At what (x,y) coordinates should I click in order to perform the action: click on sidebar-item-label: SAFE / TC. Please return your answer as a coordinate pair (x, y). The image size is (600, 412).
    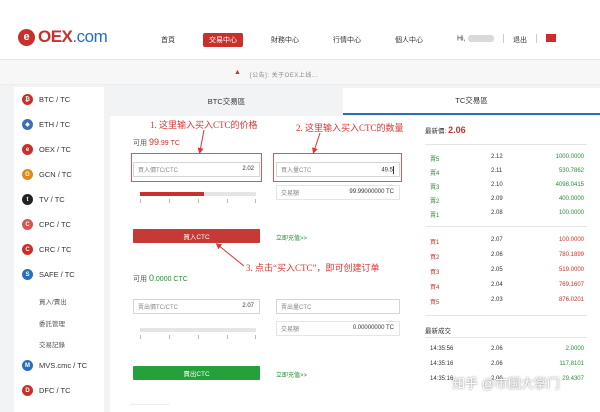
    Looking at the image, I should click on (57, 274).